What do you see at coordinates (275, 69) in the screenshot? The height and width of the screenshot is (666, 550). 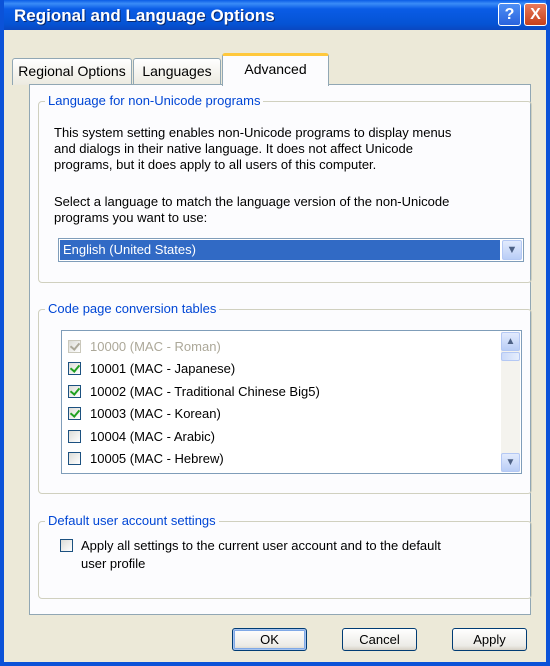 I see `tab-advanced: Advanced` at bounding box center [275, 69].